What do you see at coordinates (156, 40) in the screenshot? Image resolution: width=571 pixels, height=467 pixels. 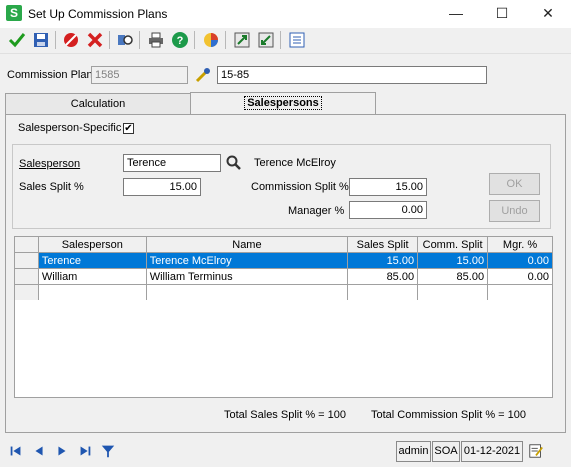 I see `print-icon` at bounding box center [156, 40].